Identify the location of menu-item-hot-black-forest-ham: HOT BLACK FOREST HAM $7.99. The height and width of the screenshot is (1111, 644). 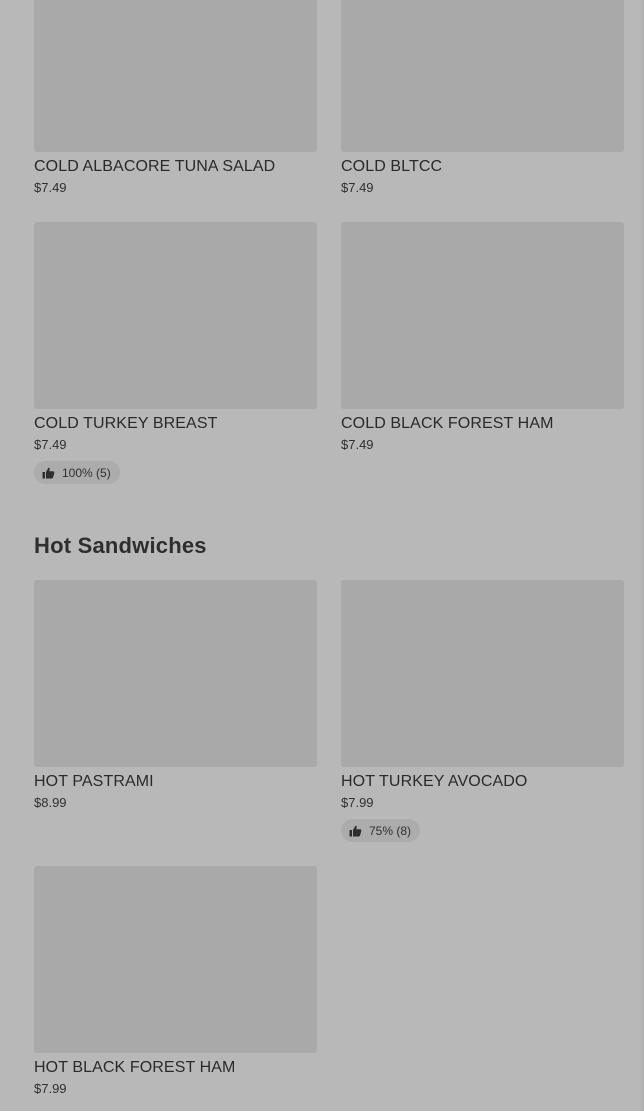
(175, 981).